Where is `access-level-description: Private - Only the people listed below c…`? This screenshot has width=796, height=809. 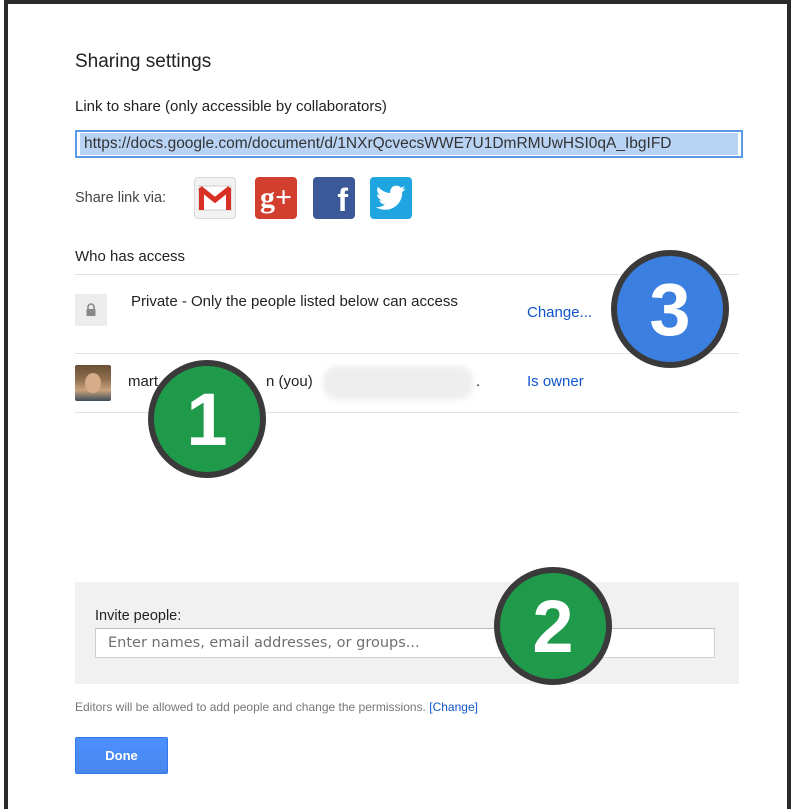
access-level-description: Private - Only the people listed below c… is located at coordinates (294, 301).